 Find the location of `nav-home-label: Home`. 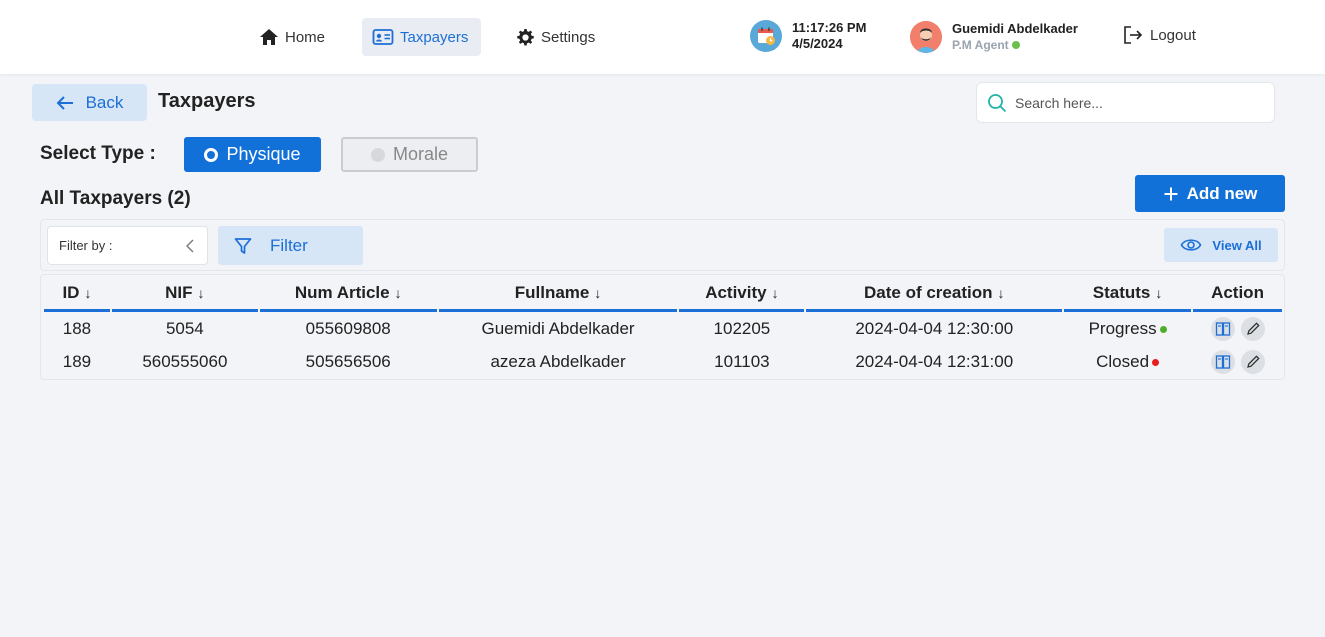

nav-home-label: Home is located at coordinates (305, 37).